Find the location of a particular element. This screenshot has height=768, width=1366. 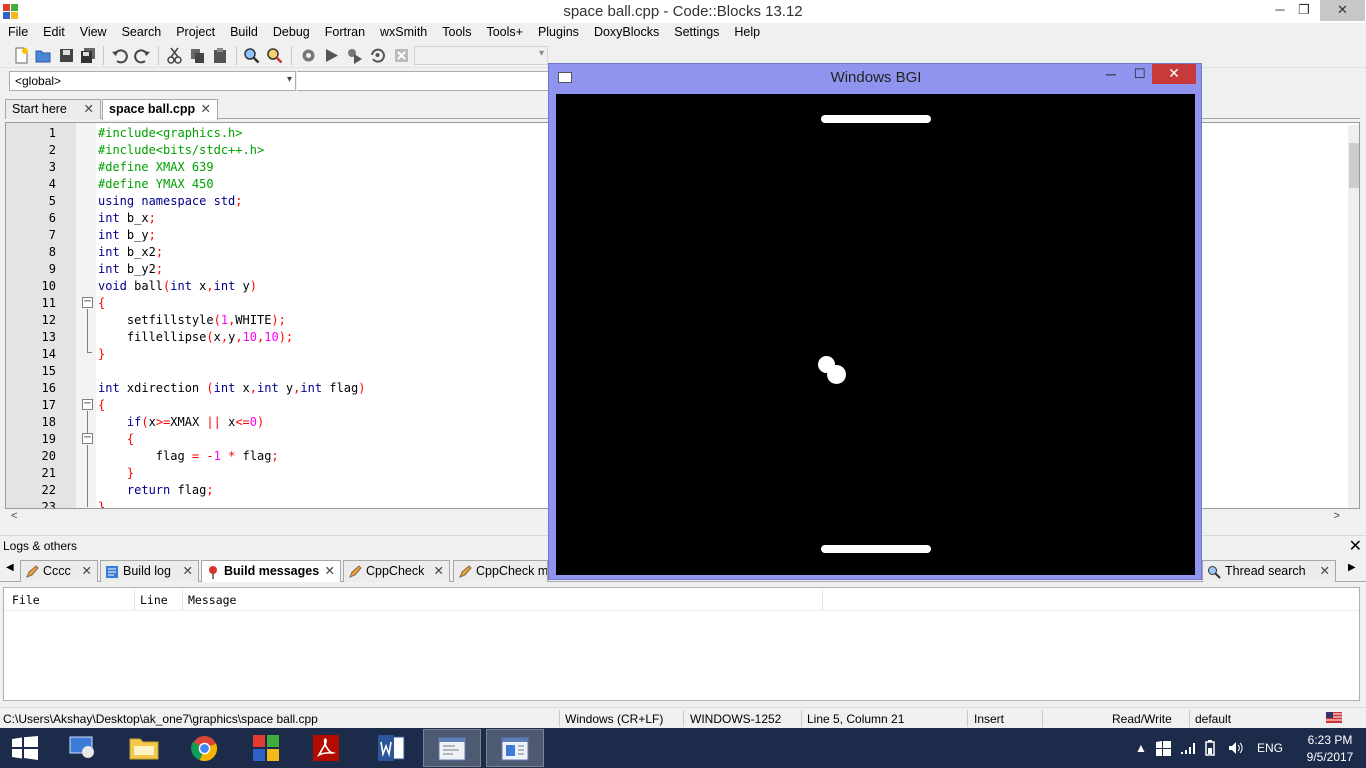

line-number: 5 is located at coordinates (52, 201).